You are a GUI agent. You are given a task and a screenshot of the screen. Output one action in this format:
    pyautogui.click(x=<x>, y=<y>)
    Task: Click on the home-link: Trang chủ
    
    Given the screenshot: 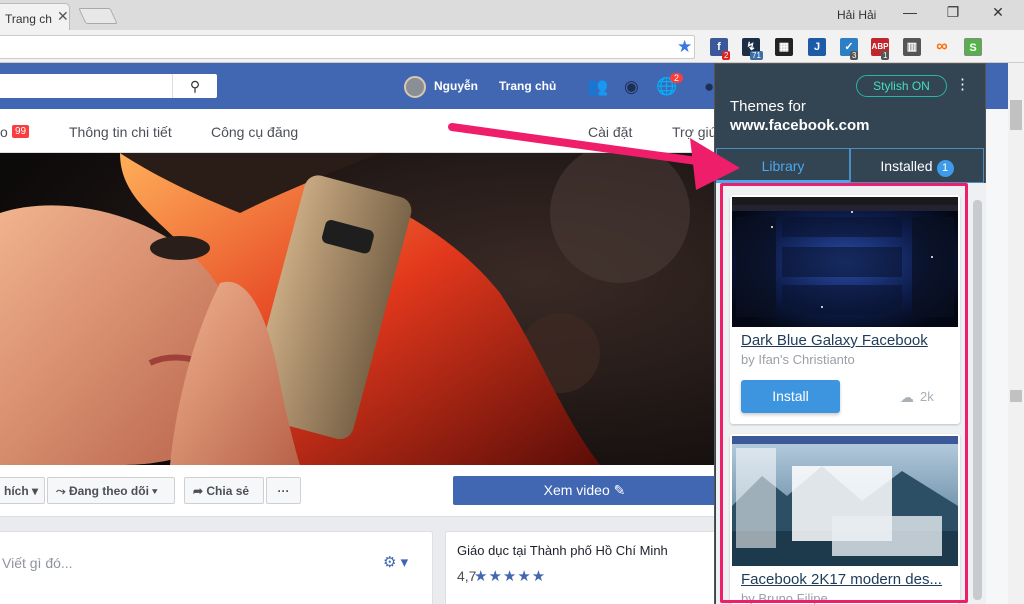 What is the action you would take?
    pyautogui.click(x=527, y=86)
    